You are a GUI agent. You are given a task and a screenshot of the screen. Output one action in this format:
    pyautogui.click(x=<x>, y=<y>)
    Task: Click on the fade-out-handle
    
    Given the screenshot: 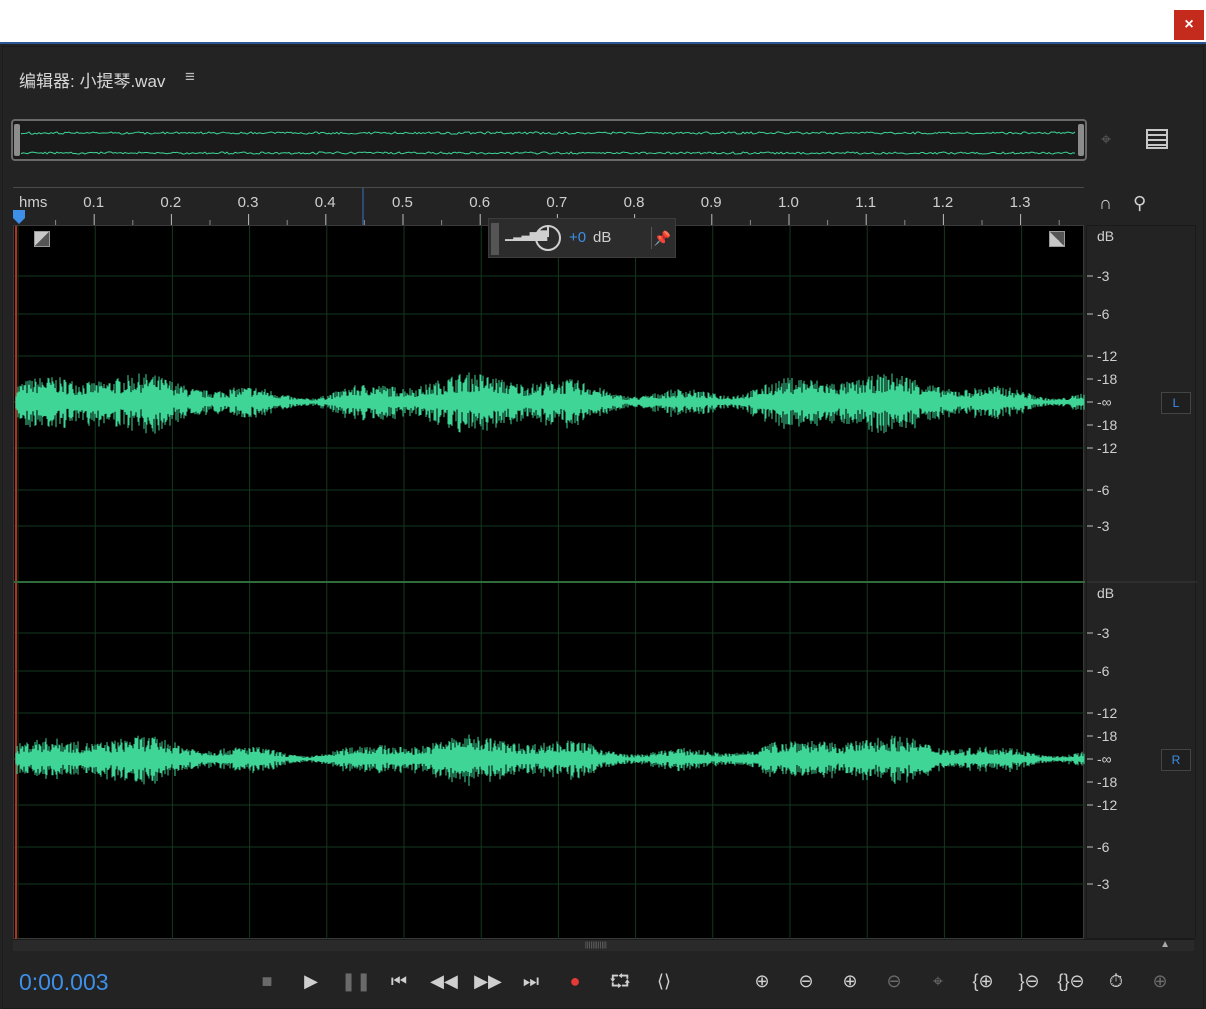 What is the action you would take?
    pyautogui.click(x=1057, y=239)
    